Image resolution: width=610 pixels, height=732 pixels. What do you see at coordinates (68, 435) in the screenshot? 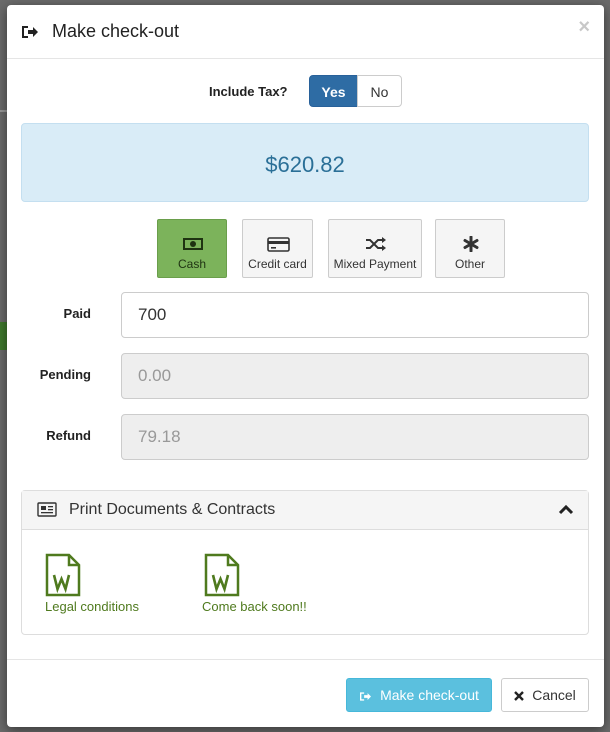
I see `refund-label: Refund` at bounding box center [68, 435].